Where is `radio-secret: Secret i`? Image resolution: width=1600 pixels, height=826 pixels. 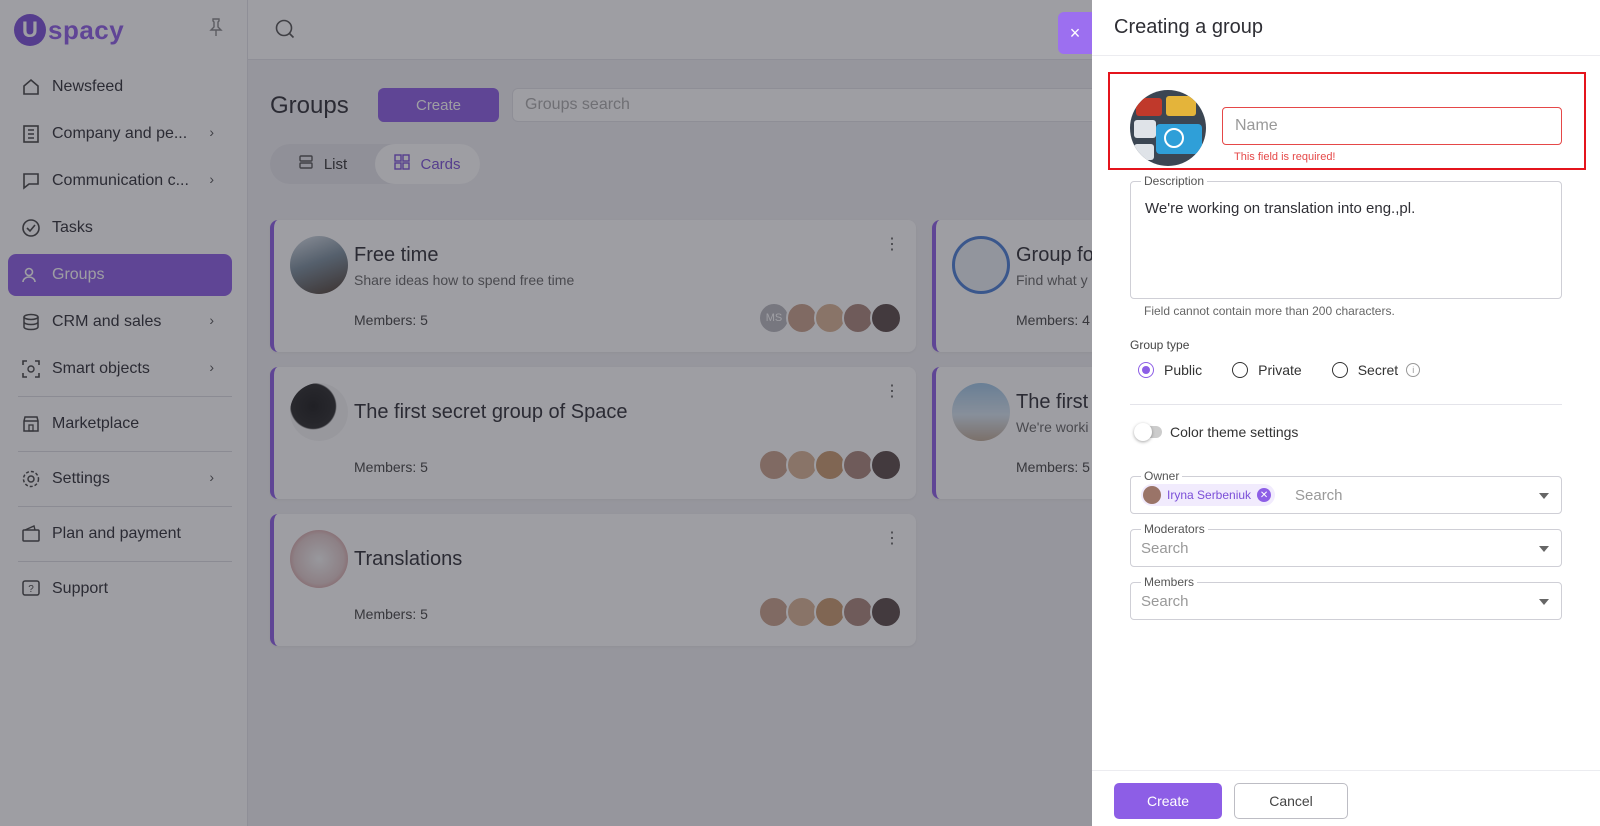
radio-secret: Secret i is located at coordinates (1376, 370).